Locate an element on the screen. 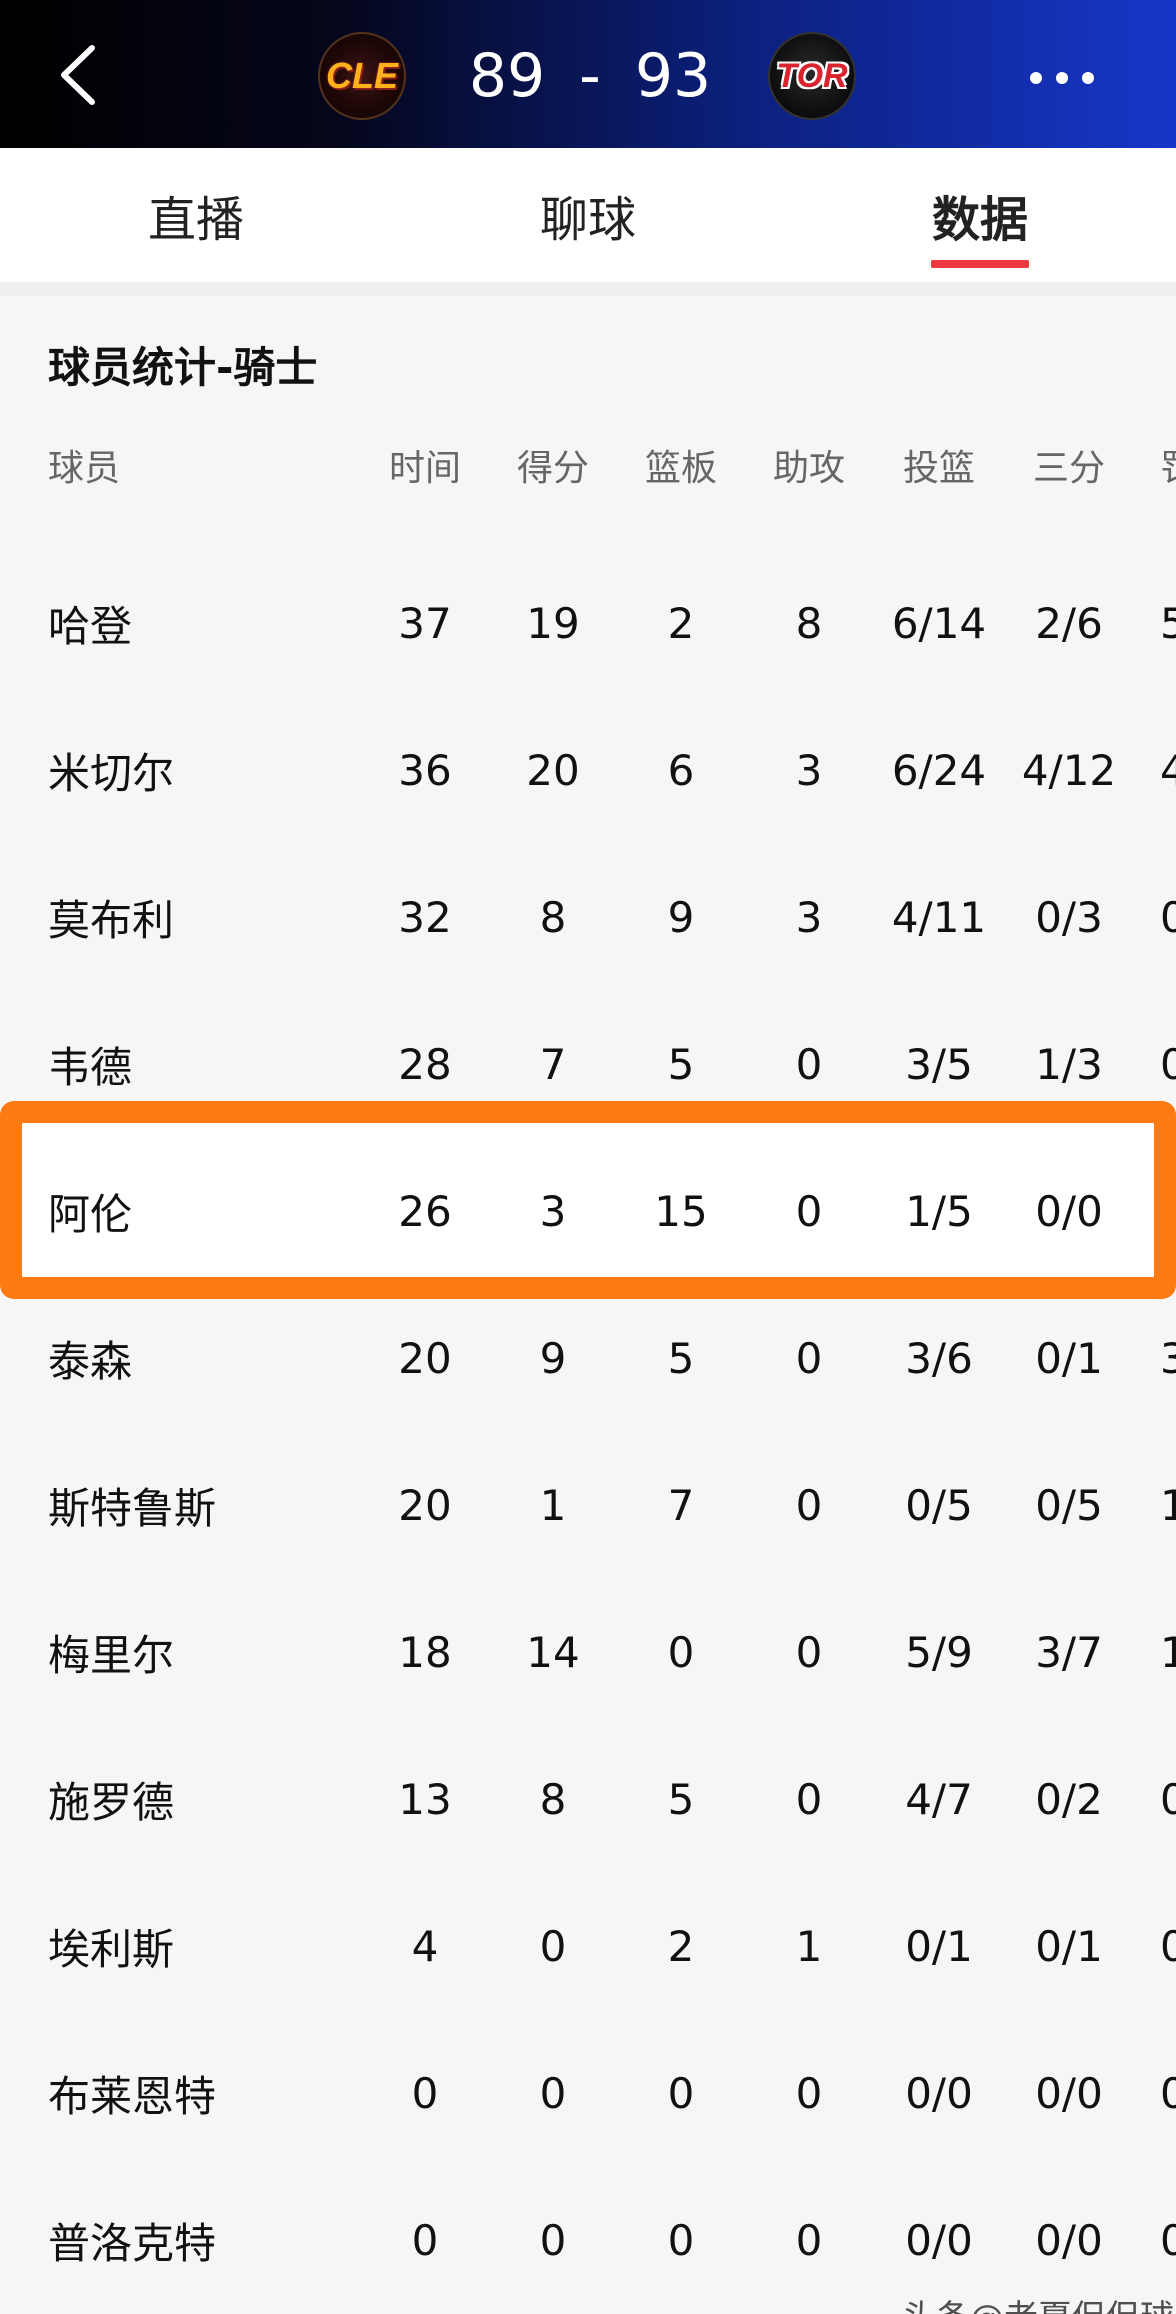 The width and height of the screenshot is (1176, 2314). player-name: 莫布利 is located at coordinates (111, 920).